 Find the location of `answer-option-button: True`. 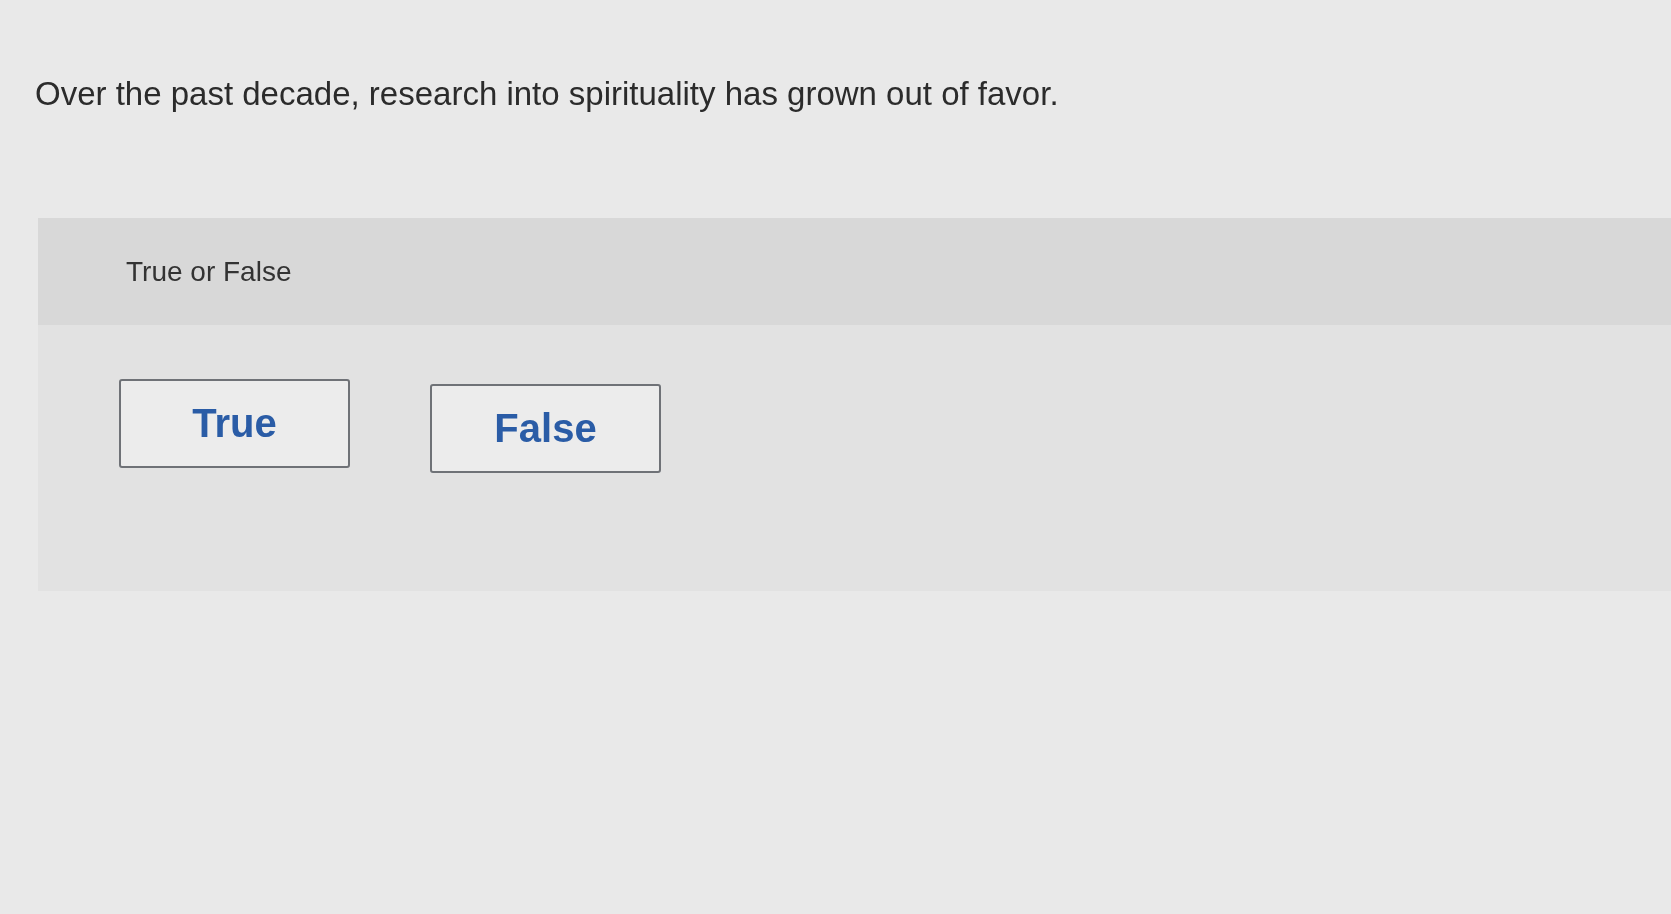

answer-option-button: True is located at coordinates (234, 423).